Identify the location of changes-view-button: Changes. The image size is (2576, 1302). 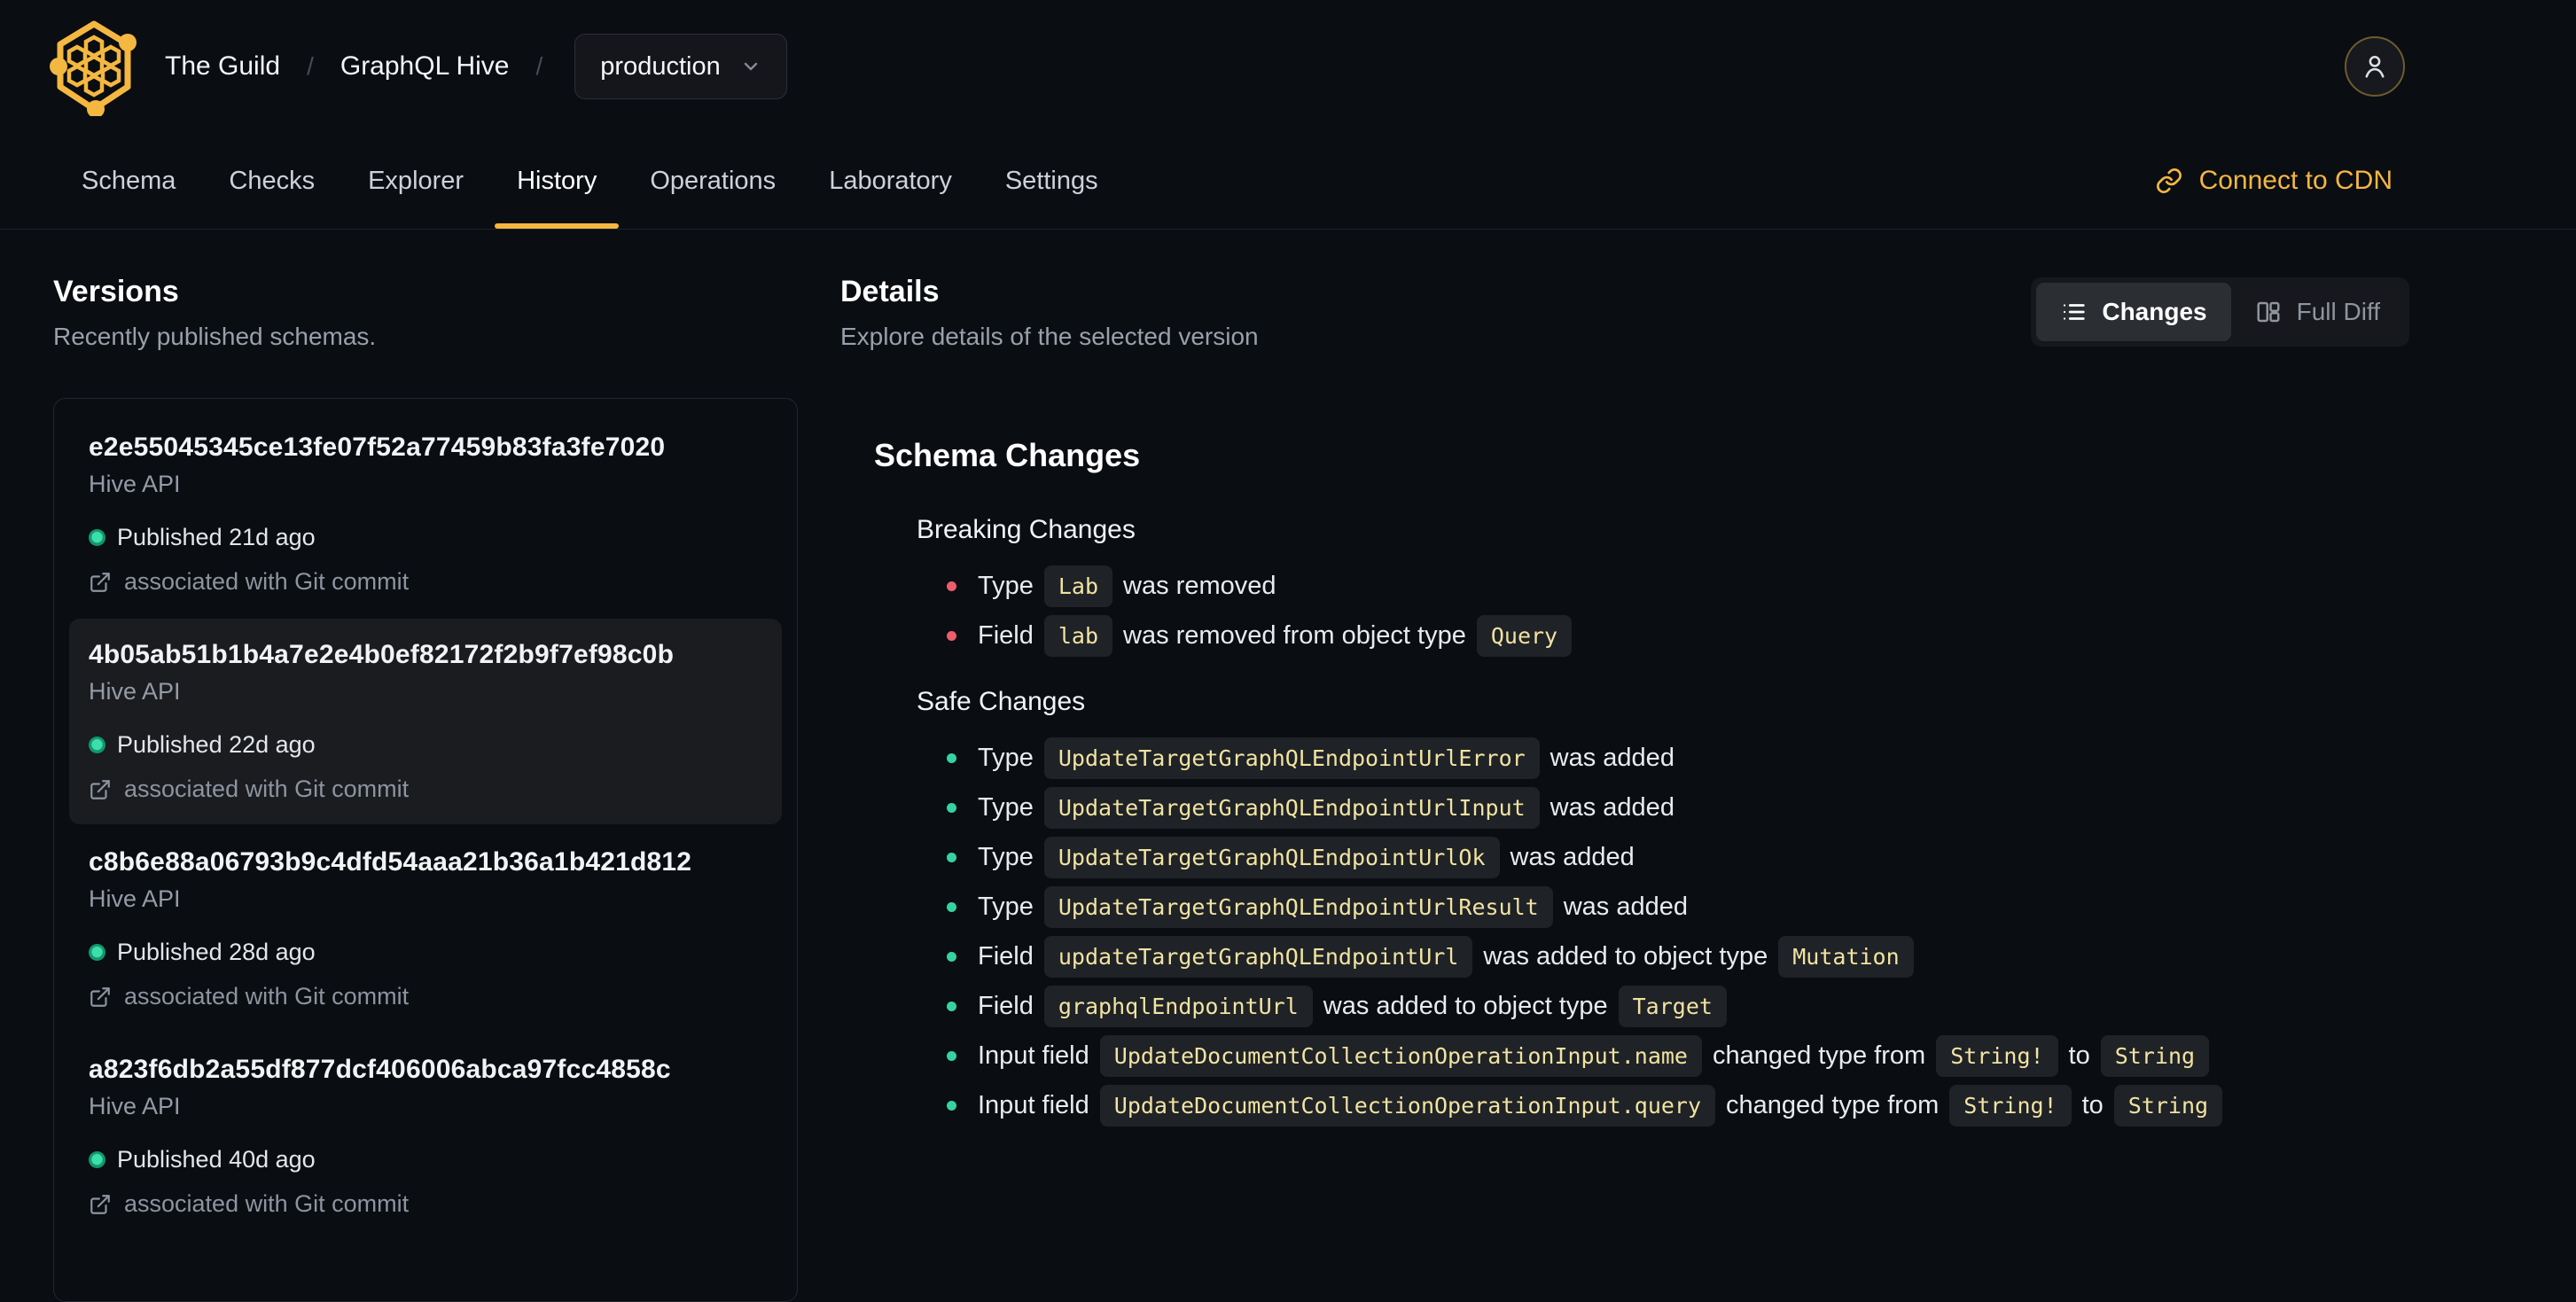
(2133, 312).